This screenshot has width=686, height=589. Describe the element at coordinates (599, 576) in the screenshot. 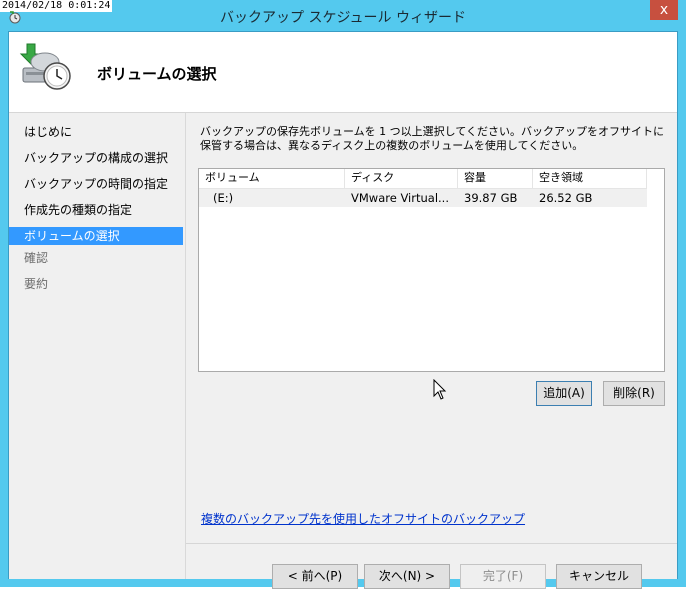

I see `cancel-button: キャンセル` at that location.